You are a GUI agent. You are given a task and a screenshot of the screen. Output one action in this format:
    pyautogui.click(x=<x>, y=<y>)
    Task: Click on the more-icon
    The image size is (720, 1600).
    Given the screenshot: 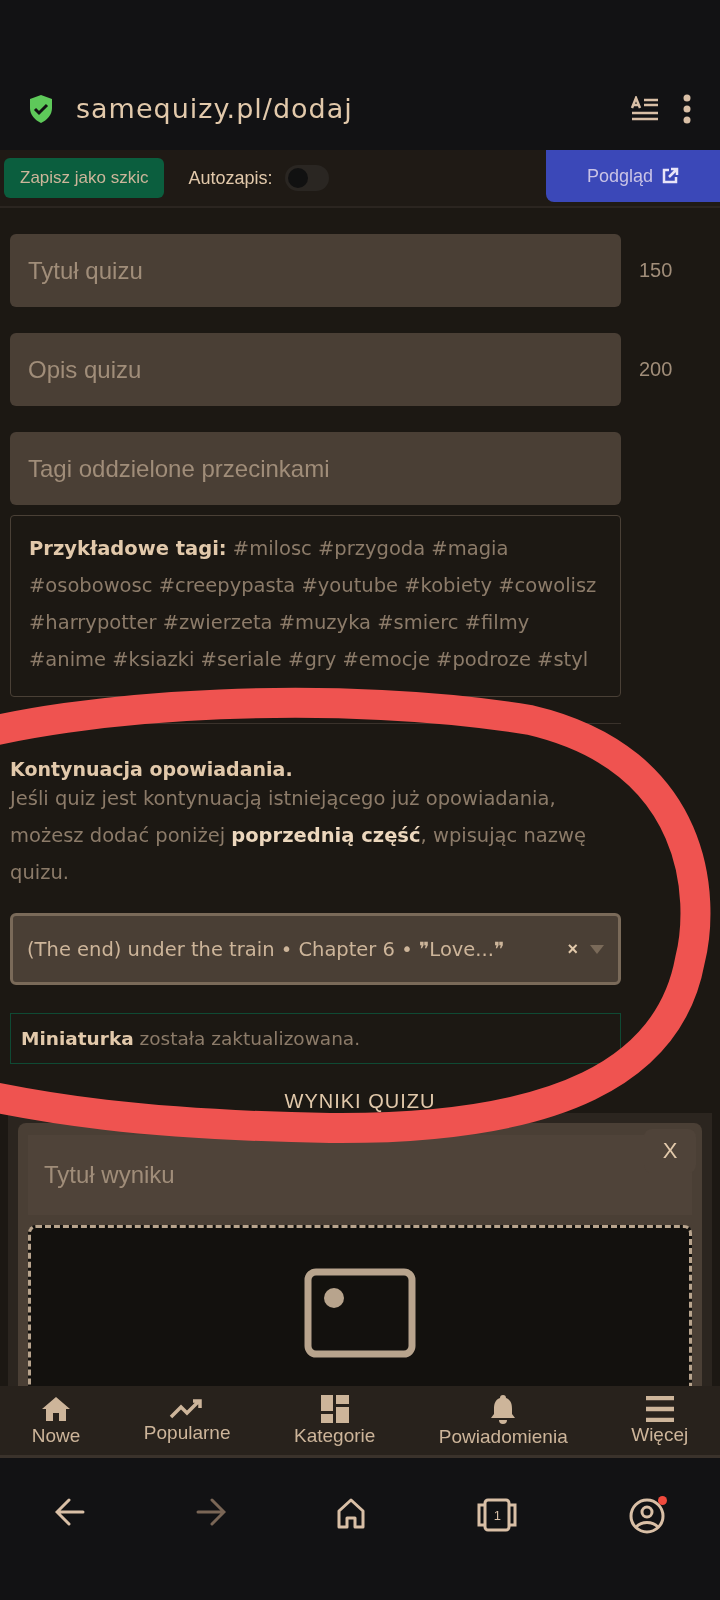 What is the action you would take?
    pyautogui.click(x=687, y=109)
    